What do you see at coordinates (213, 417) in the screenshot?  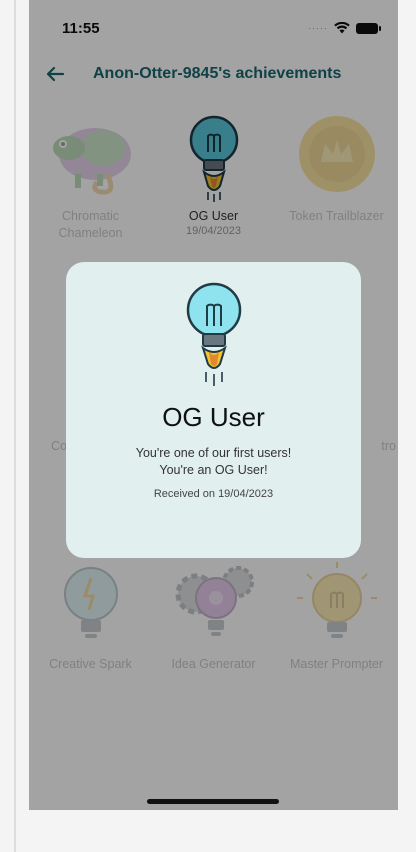 I see `modal-title: OG User` at bounding box center [213, 417].